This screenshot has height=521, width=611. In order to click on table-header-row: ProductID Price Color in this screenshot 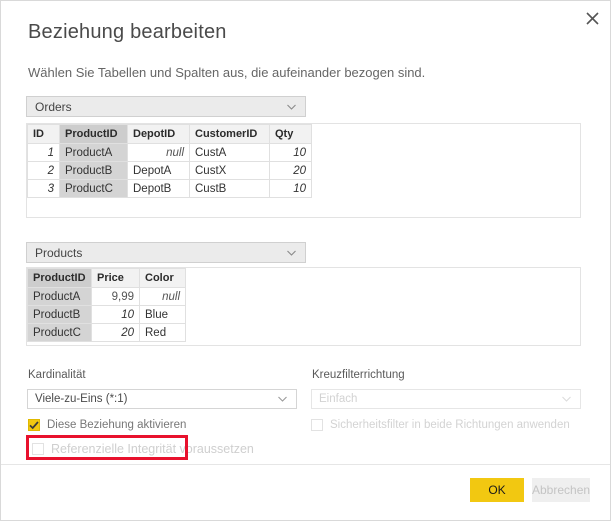, I will do `click(106, 278)`.